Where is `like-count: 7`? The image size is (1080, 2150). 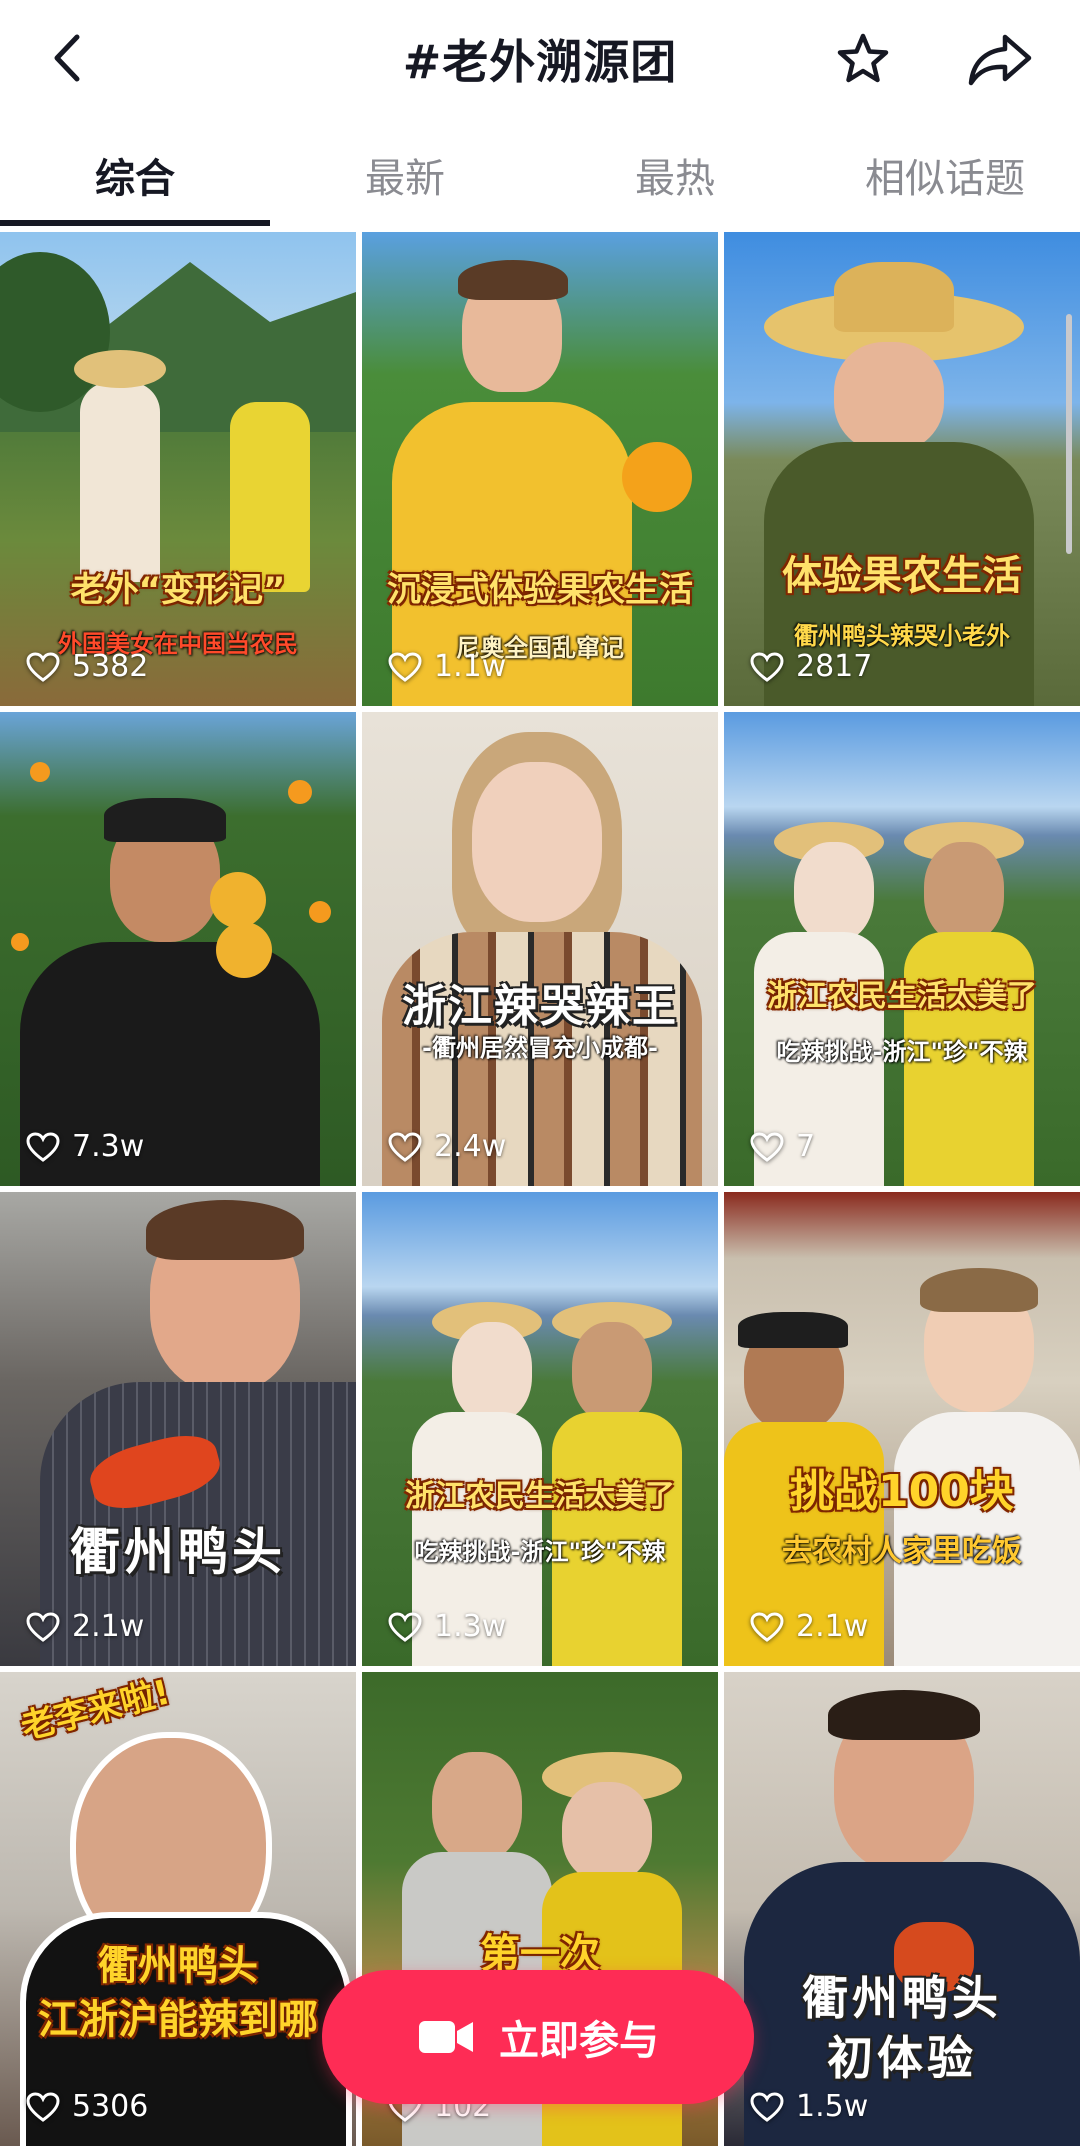 like-count: 7 is located at coordinates (782, 1146).